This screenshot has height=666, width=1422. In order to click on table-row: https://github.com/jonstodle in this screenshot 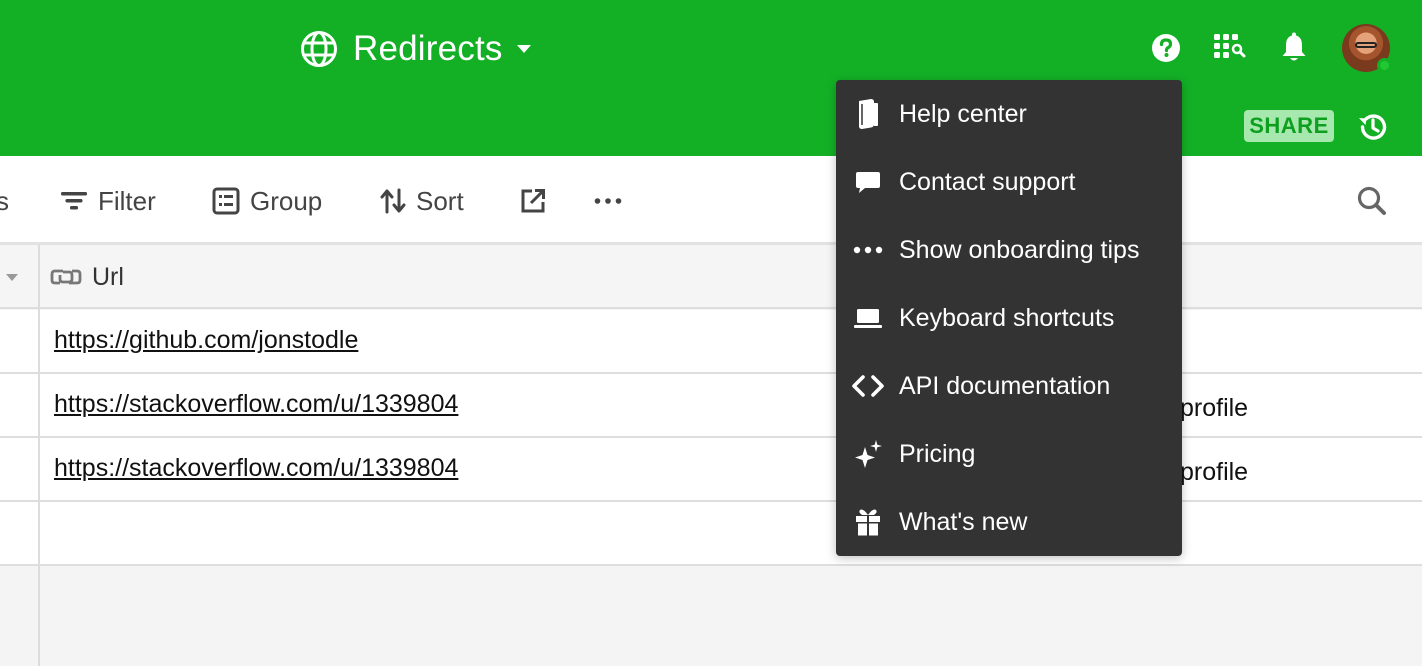, I will do `click(711, 342)`.